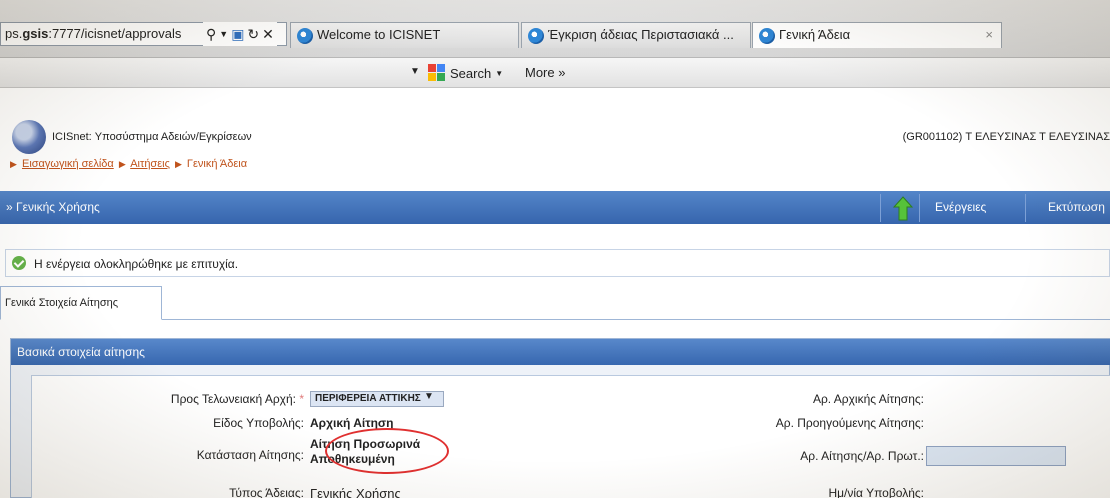  I want to click on authority-label-text: Προς Τελωνειακή Αρχή:, so click(233, 399).